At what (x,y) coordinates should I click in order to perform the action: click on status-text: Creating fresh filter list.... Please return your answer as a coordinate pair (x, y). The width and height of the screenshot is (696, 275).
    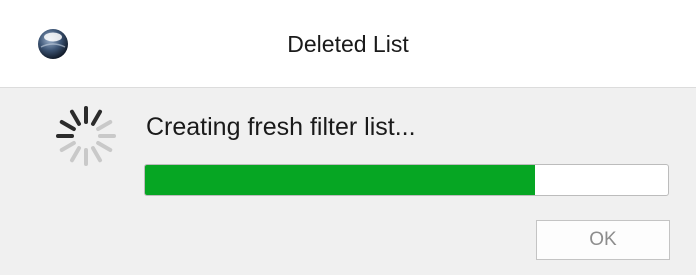
    Looking at the image, I should click on (281, 127).